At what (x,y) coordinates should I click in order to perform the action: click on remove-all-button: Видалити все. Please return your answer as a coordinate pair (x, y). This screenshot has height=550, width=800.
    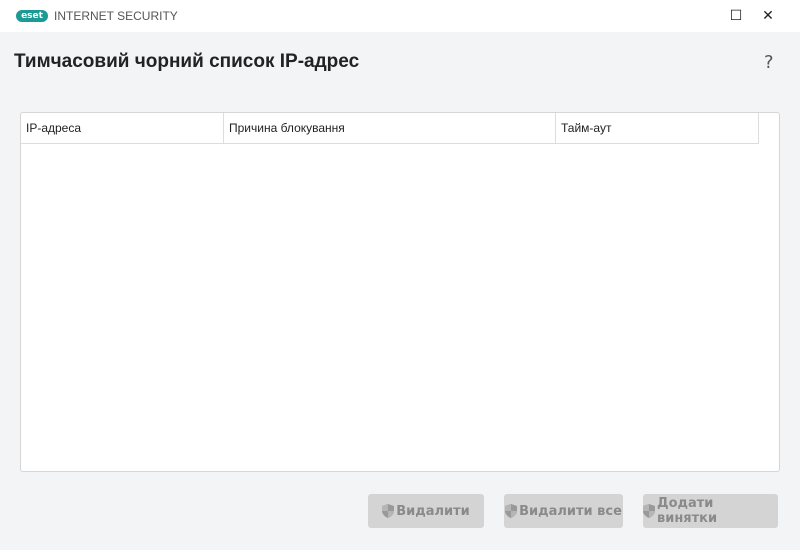
    Looking at the image, I should click on (563, 511).